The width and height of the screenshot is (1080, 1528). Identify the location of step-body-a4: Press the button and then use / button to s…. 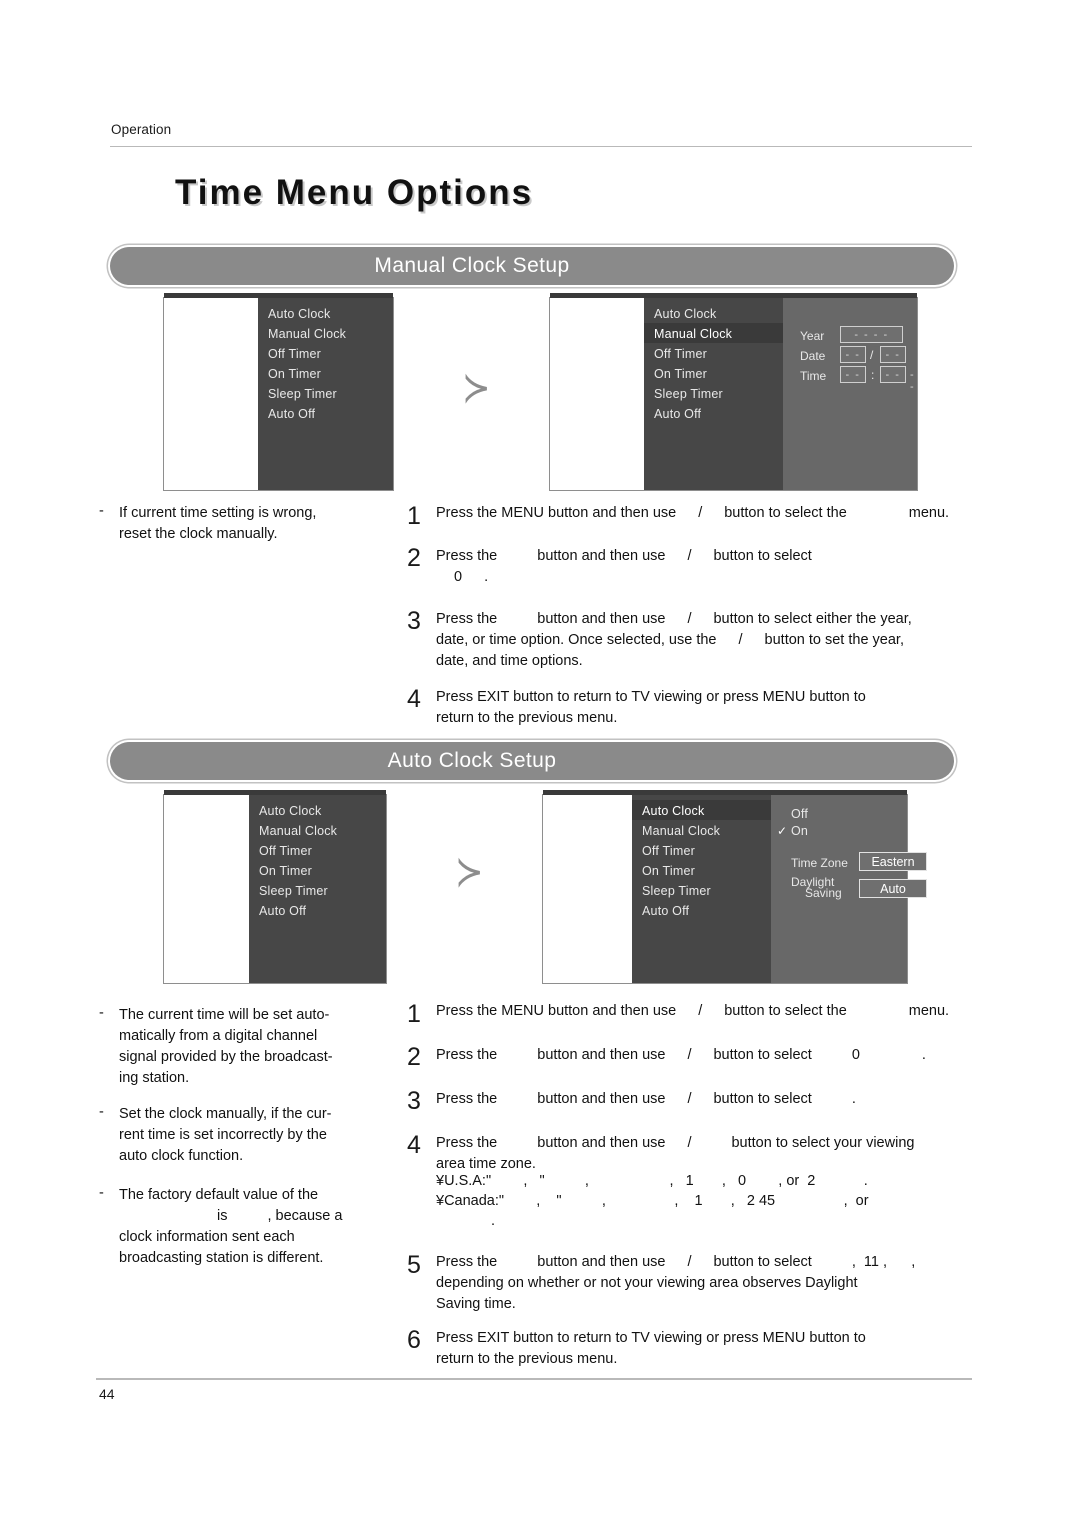
(700, 1154).